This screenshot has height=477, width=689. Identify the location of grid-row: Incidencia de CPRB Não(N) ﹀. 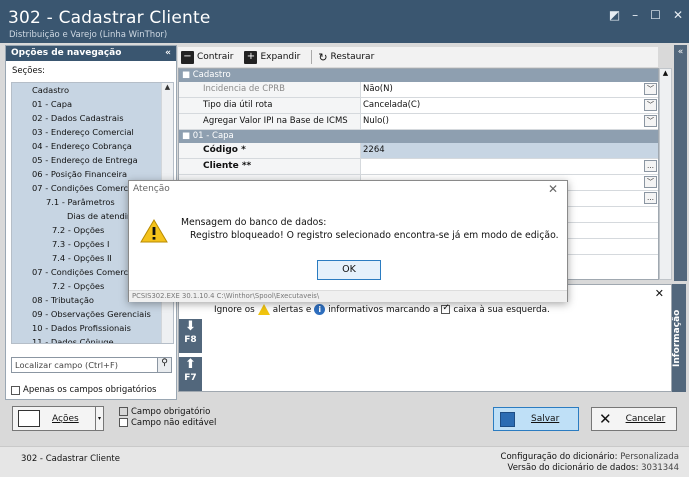
(418, 90).